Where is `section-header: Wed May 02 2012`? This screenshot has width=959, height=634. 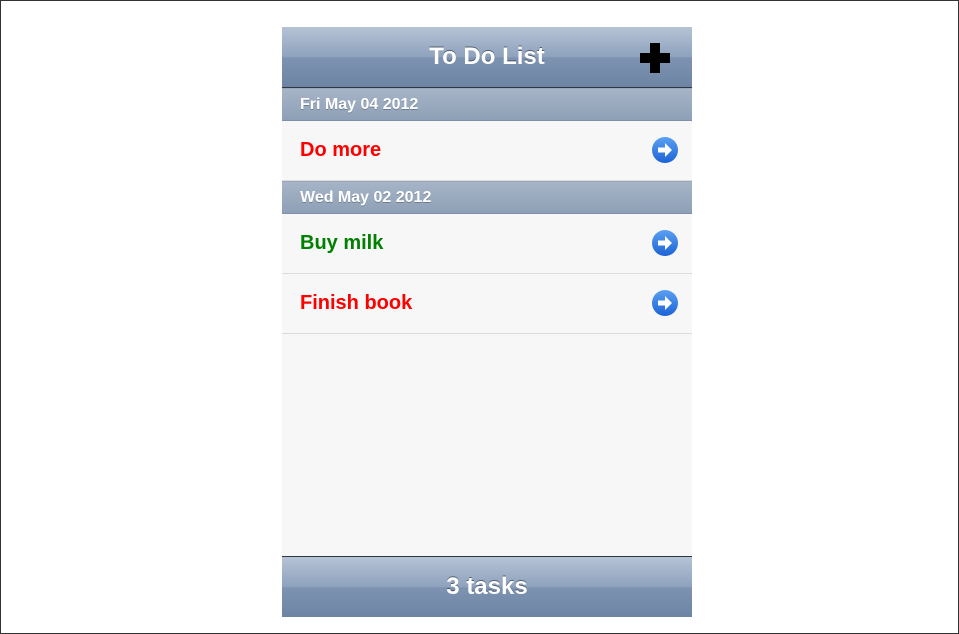
section-header: Wed May 02 2012 is located at coordinates (487, 197).